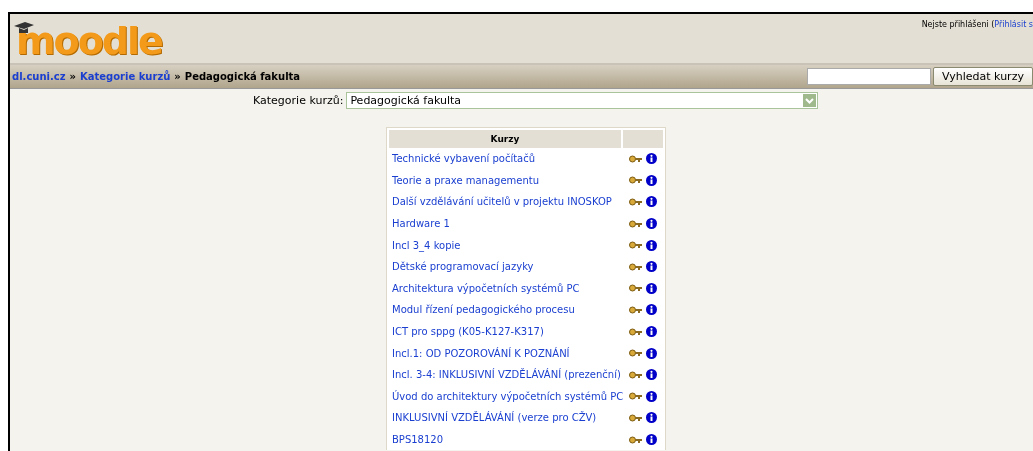 Image resolution: width=1033 pixels, height=451 pixels. Describe the element at coordinates (509, 180) in the screenshot. I see `course-link: Teorie a praxe managementu` at that location.